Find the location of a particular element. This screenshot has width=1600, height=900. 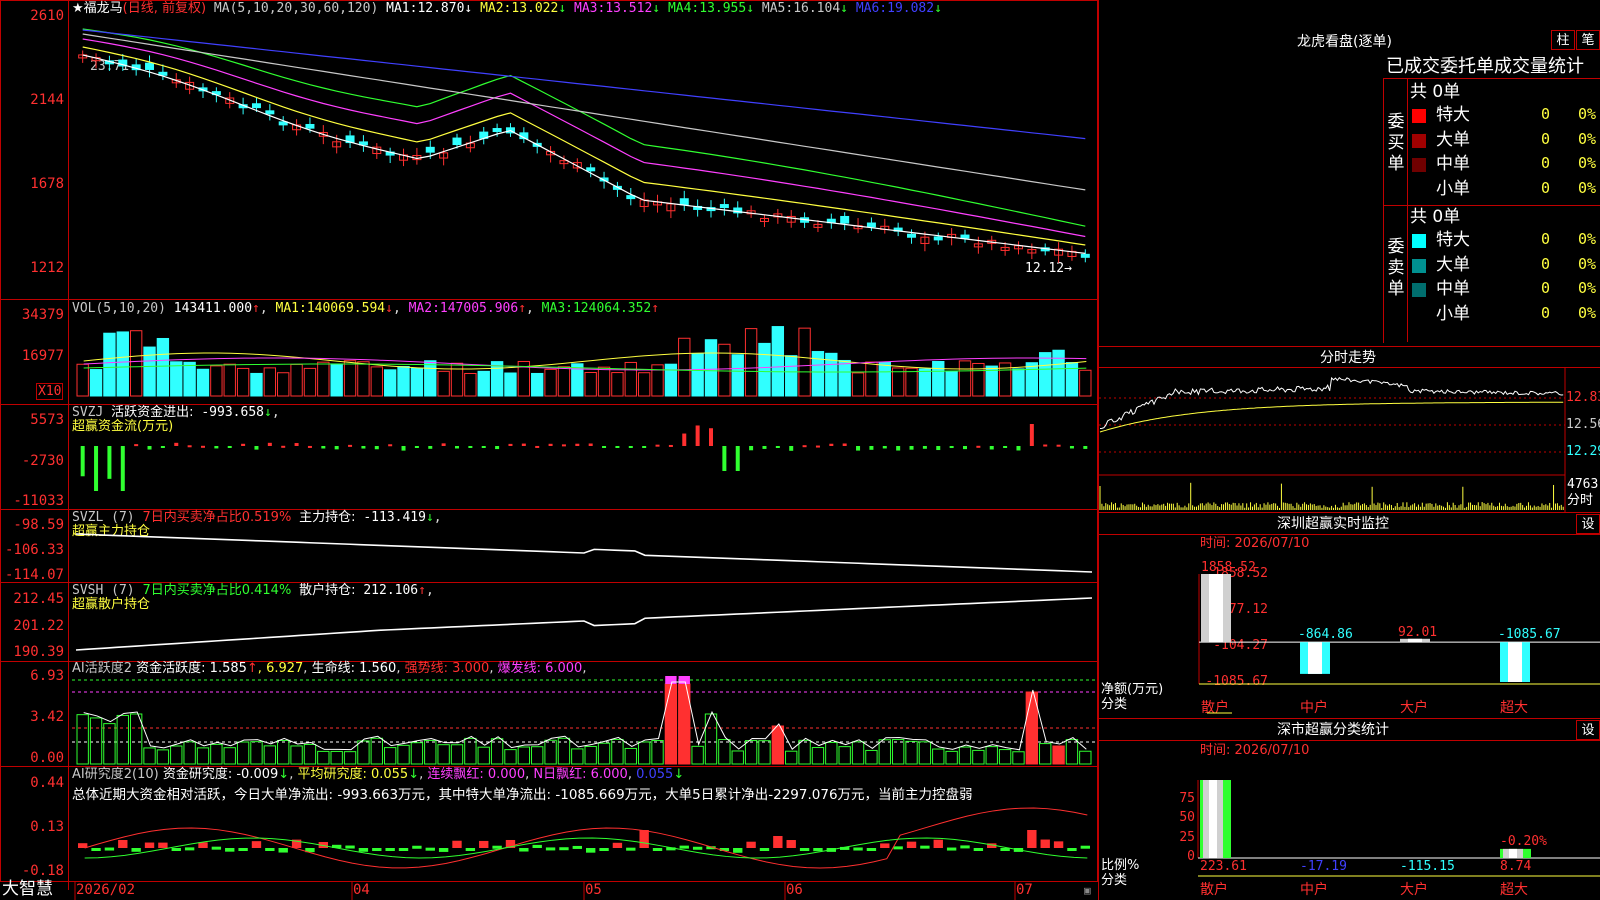

stats-value-label: 8.74 is located at coordinates (1515, 866).